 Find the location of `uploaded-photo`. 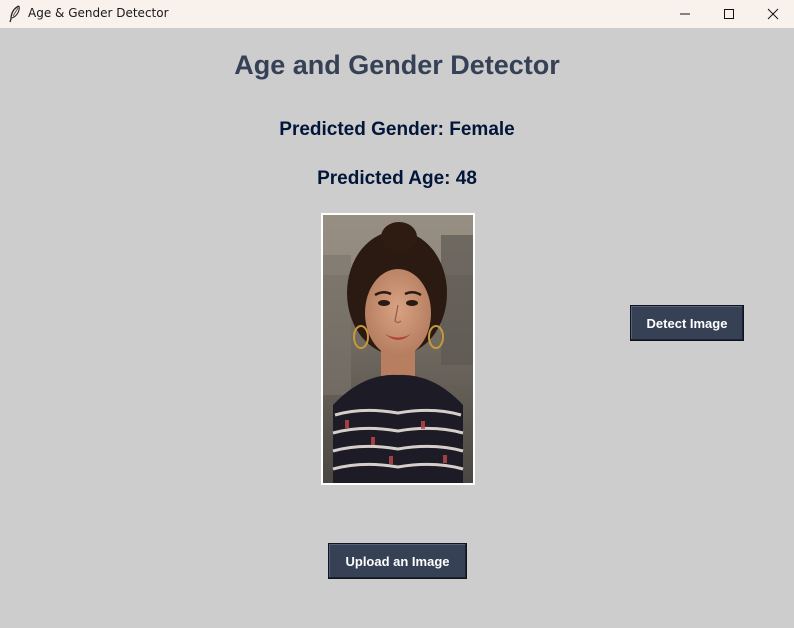

uploaded-photo is located at coordinates (398, 349).